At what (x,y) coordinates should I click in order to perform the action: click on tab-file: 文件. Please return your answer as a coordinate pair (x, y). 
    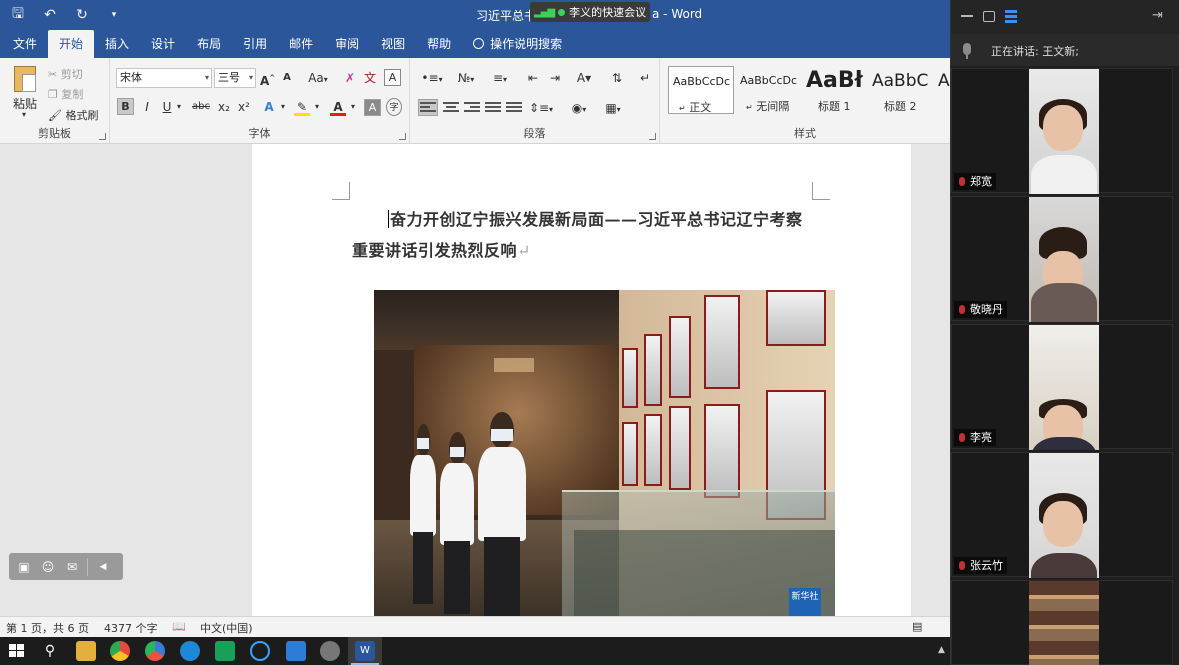
    Looking at the image, I should click on (25, 44).